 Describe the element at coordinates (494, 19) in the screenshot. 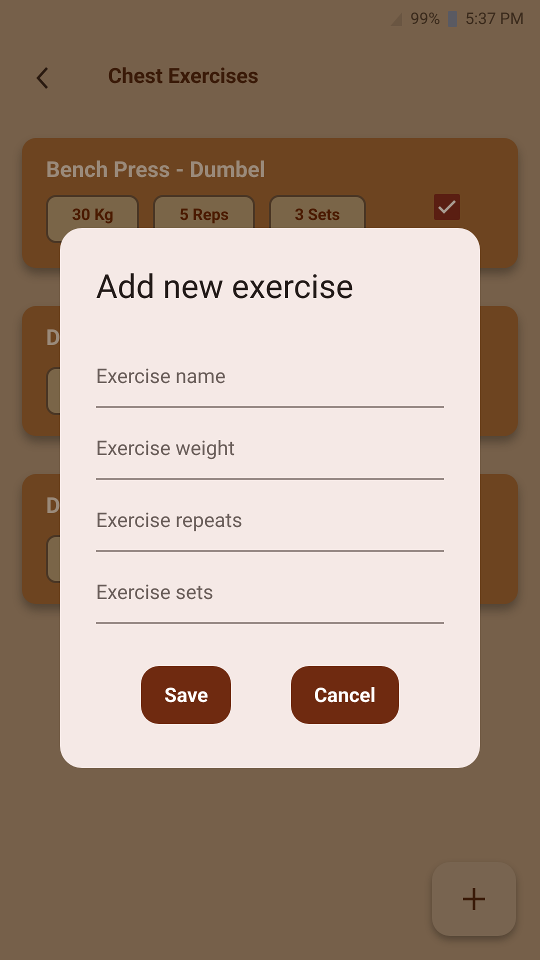

I see `clock: 5:37 PM` at that location.